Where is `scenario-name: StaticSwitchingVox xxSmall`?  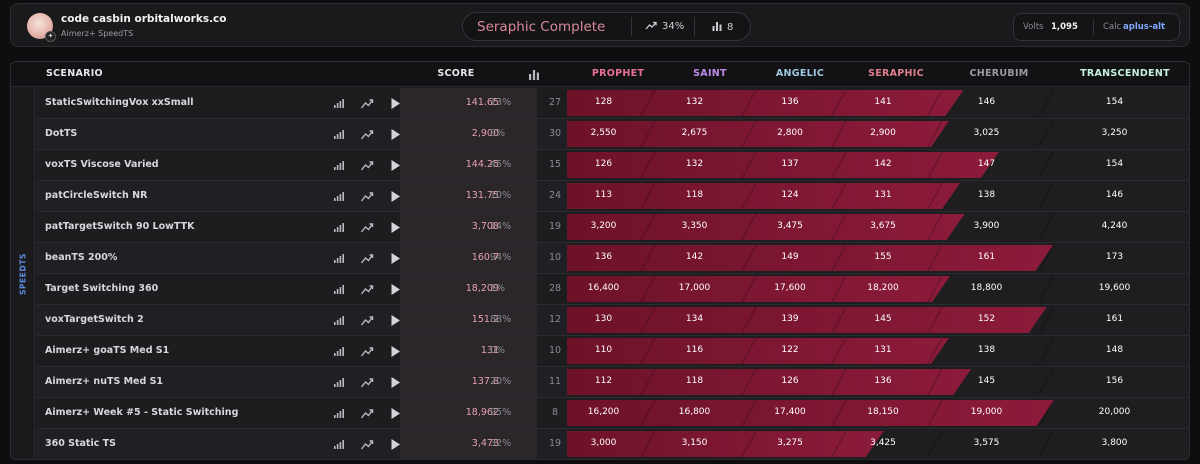
scenario-name: StaticSwitchingVox xxSmall is located at coordinates (119, 102).